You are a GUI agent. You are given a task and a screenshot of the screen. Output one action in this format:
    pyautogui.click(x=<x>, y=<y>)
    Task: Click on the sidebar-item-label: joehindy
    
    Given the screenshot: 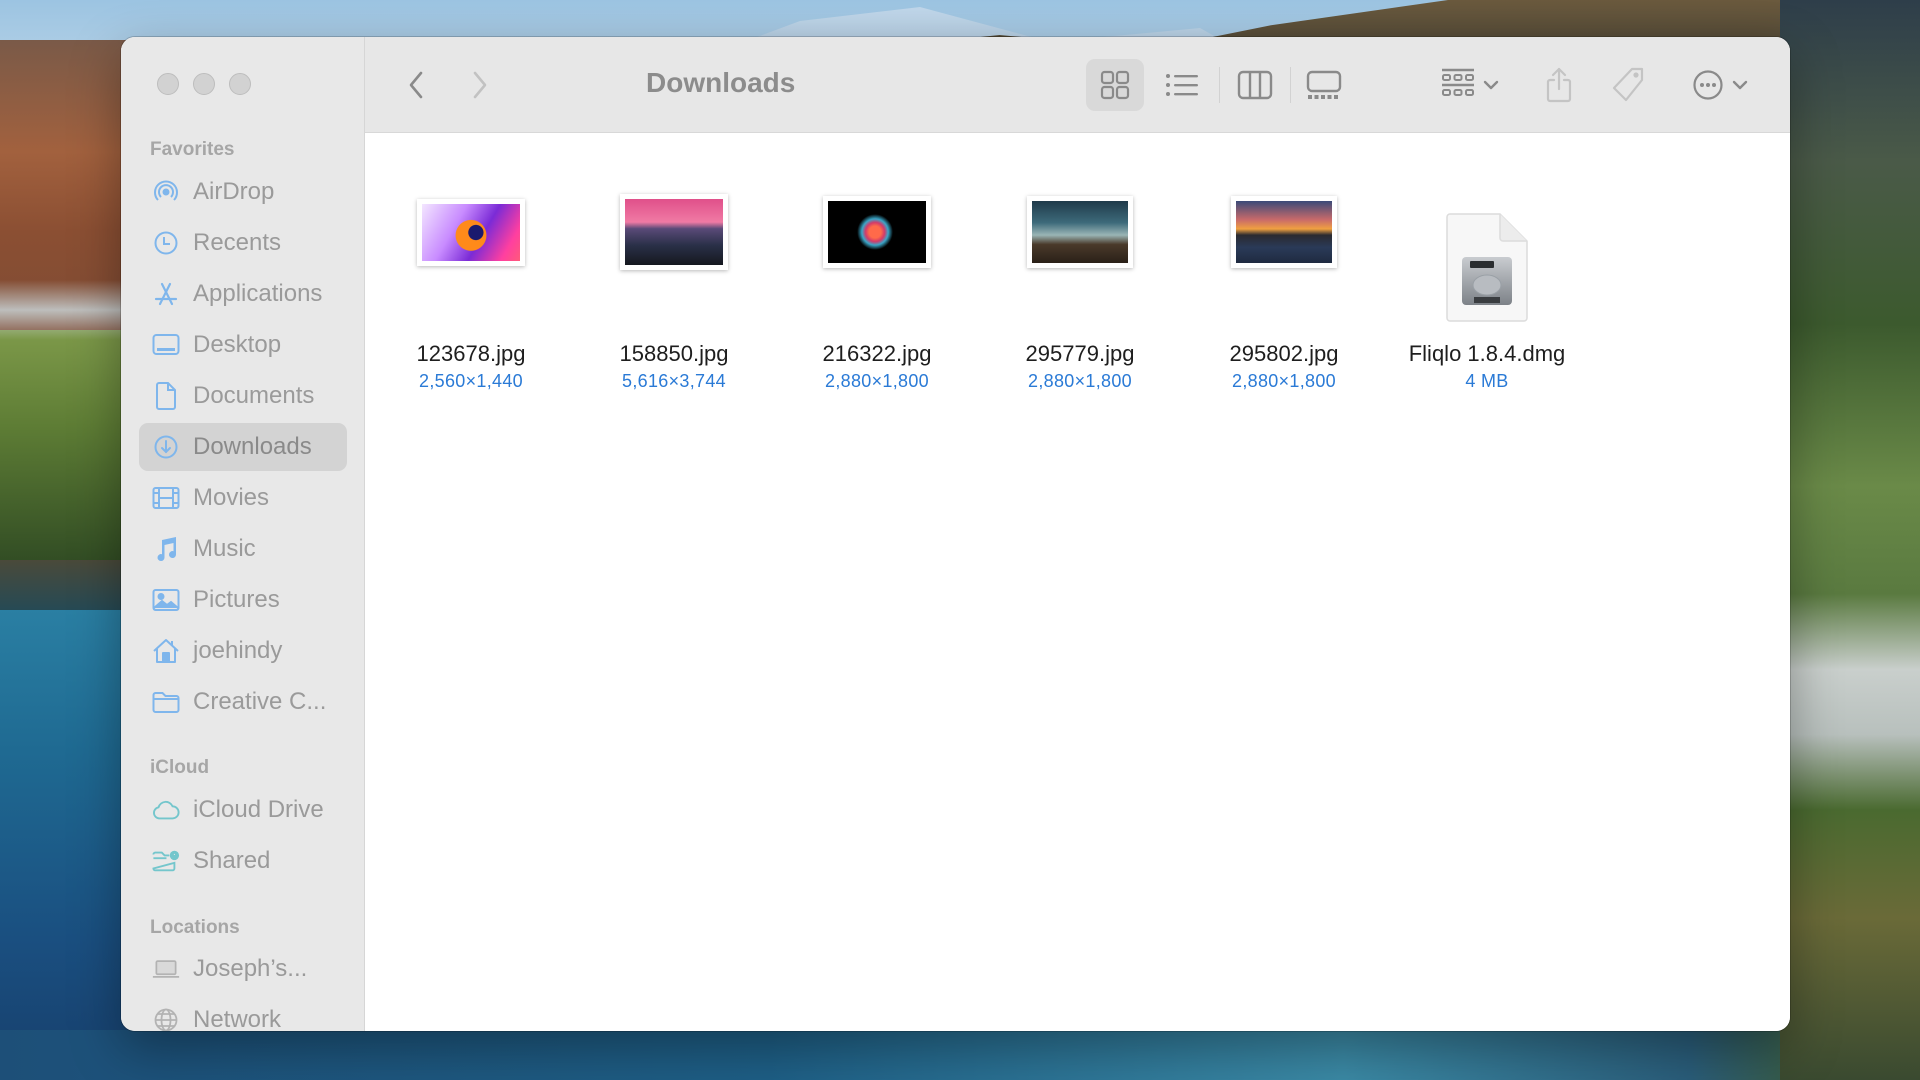 What is the action you would take?
    pyautogui.click(x=238, y=650)
    